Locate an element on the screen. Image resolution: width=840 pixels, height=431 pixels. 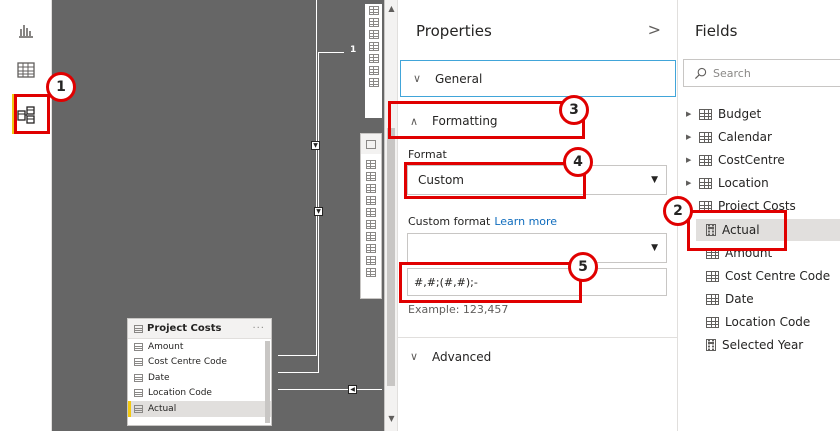
table-field-row: Date is located at coordinates (199, 378).